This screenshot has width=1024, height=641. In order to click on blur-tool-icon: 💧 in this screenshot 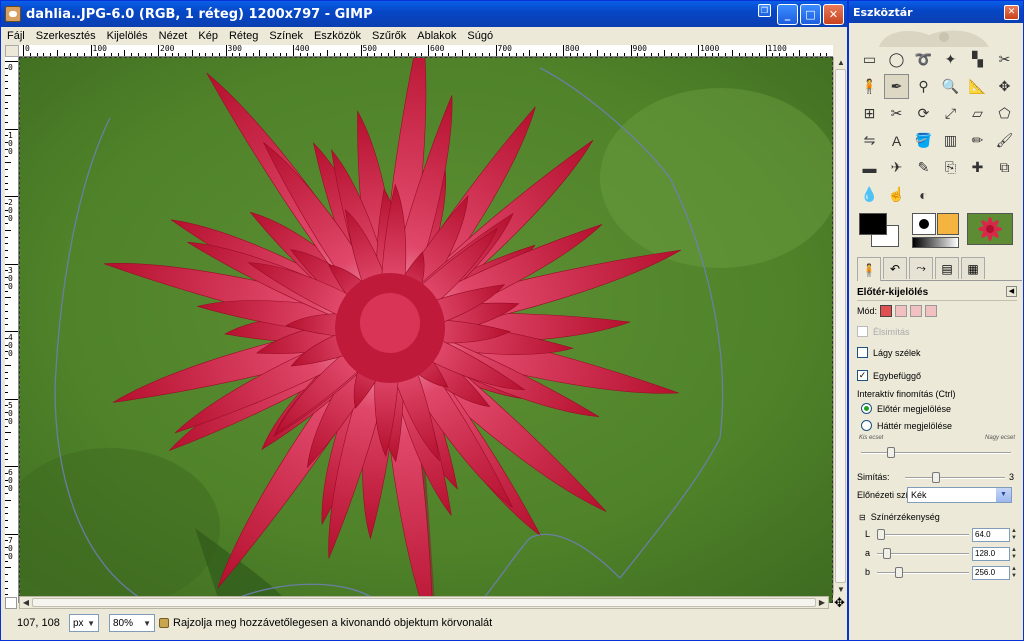, I will do `click(869, 194)`.